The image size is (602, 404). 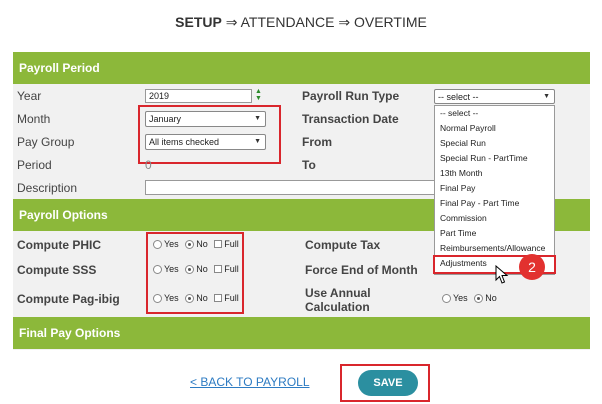 What do you see at coordinates (46, 142) in the screenshot?
I see `pay-group-label: Pay Group` at bounding box center [46, 142].